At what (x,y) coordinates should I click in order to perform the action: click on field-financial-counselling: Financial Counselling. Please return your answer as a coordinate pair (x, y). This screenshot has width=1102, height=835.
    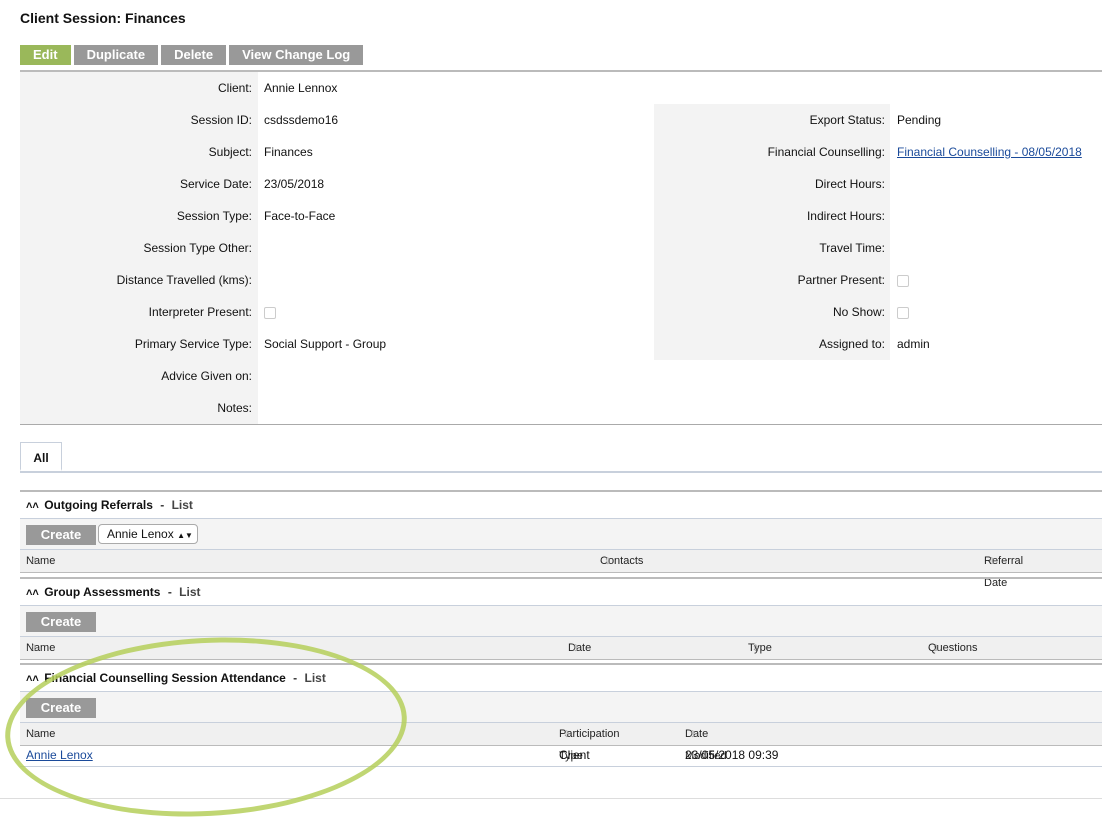
    Looking at the image, I should click on (878, 152).